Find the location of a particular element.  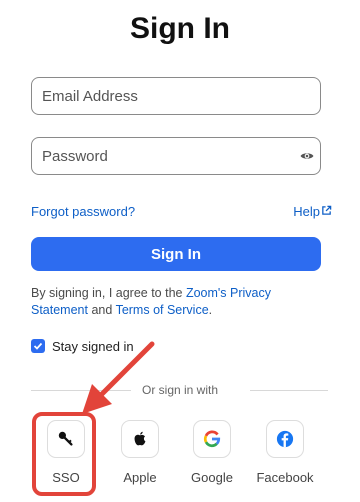

stay-signed-in-checkbox is located at coordinates (38, 346).